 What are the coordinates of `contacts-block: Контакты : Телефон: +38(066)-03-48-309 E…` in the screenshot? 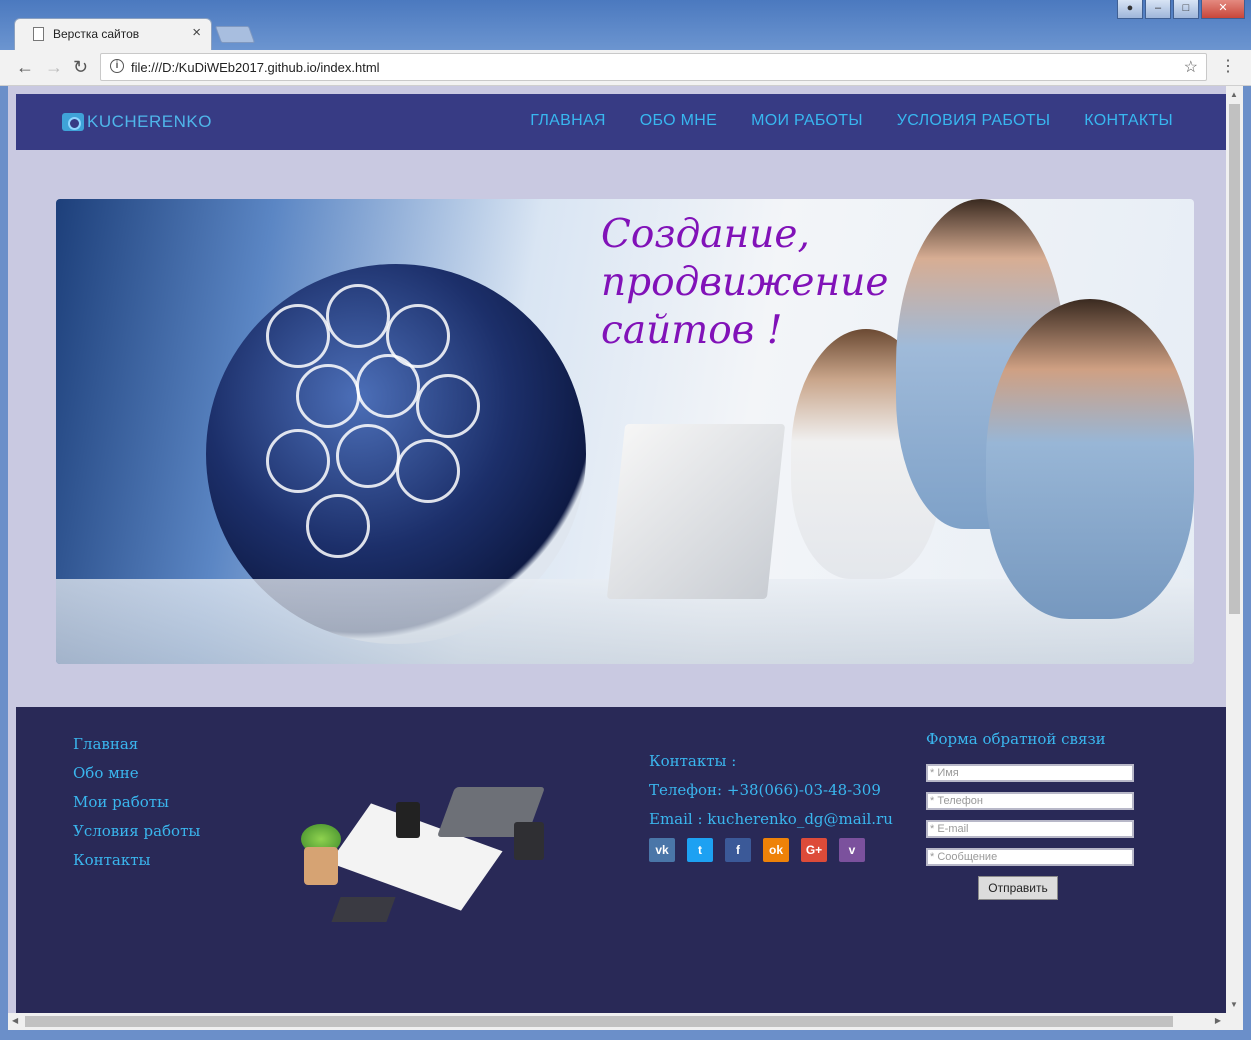 It's located at (771, 811).